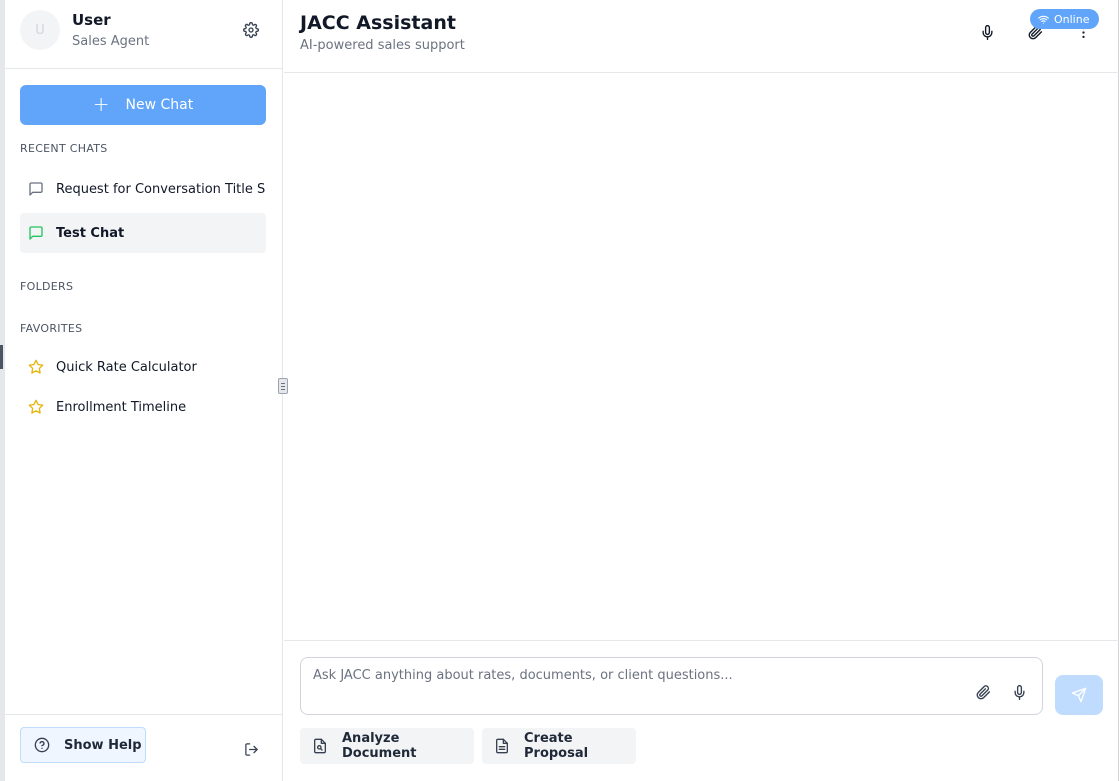 The image size is (1120, 781). I want to click on file-text-icon, so click(502, 746).